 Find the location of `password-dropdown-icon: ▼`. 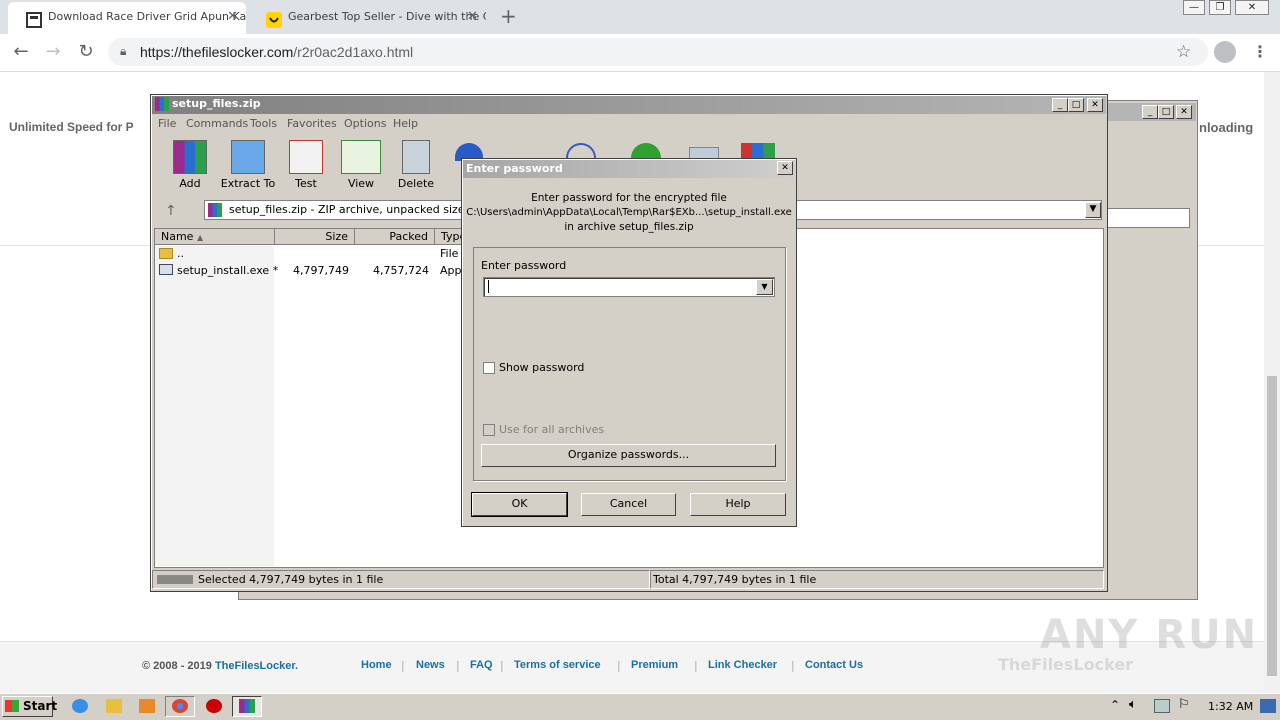

password-dropdown-icon: ▼ is located at coordinates (764, 287).